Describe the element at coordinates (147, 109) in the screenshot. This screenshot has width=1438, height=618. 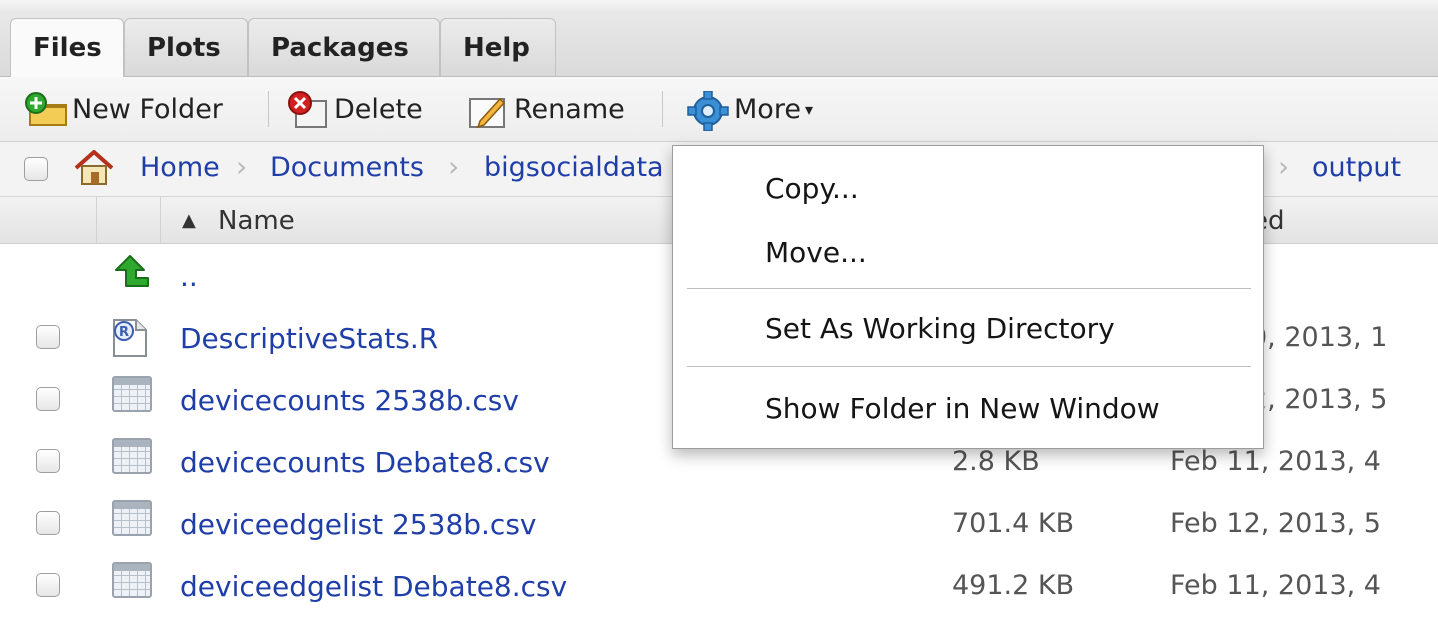
I see `new-folder-label: New Folder` at that location.